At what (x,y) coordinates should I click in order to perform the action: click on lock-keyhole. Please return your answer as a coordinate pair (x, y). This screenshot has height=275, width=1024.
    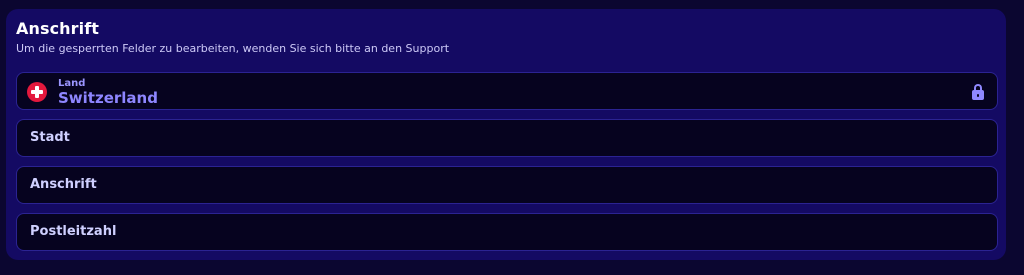
    Looking at the image, I should click on (978, 95).